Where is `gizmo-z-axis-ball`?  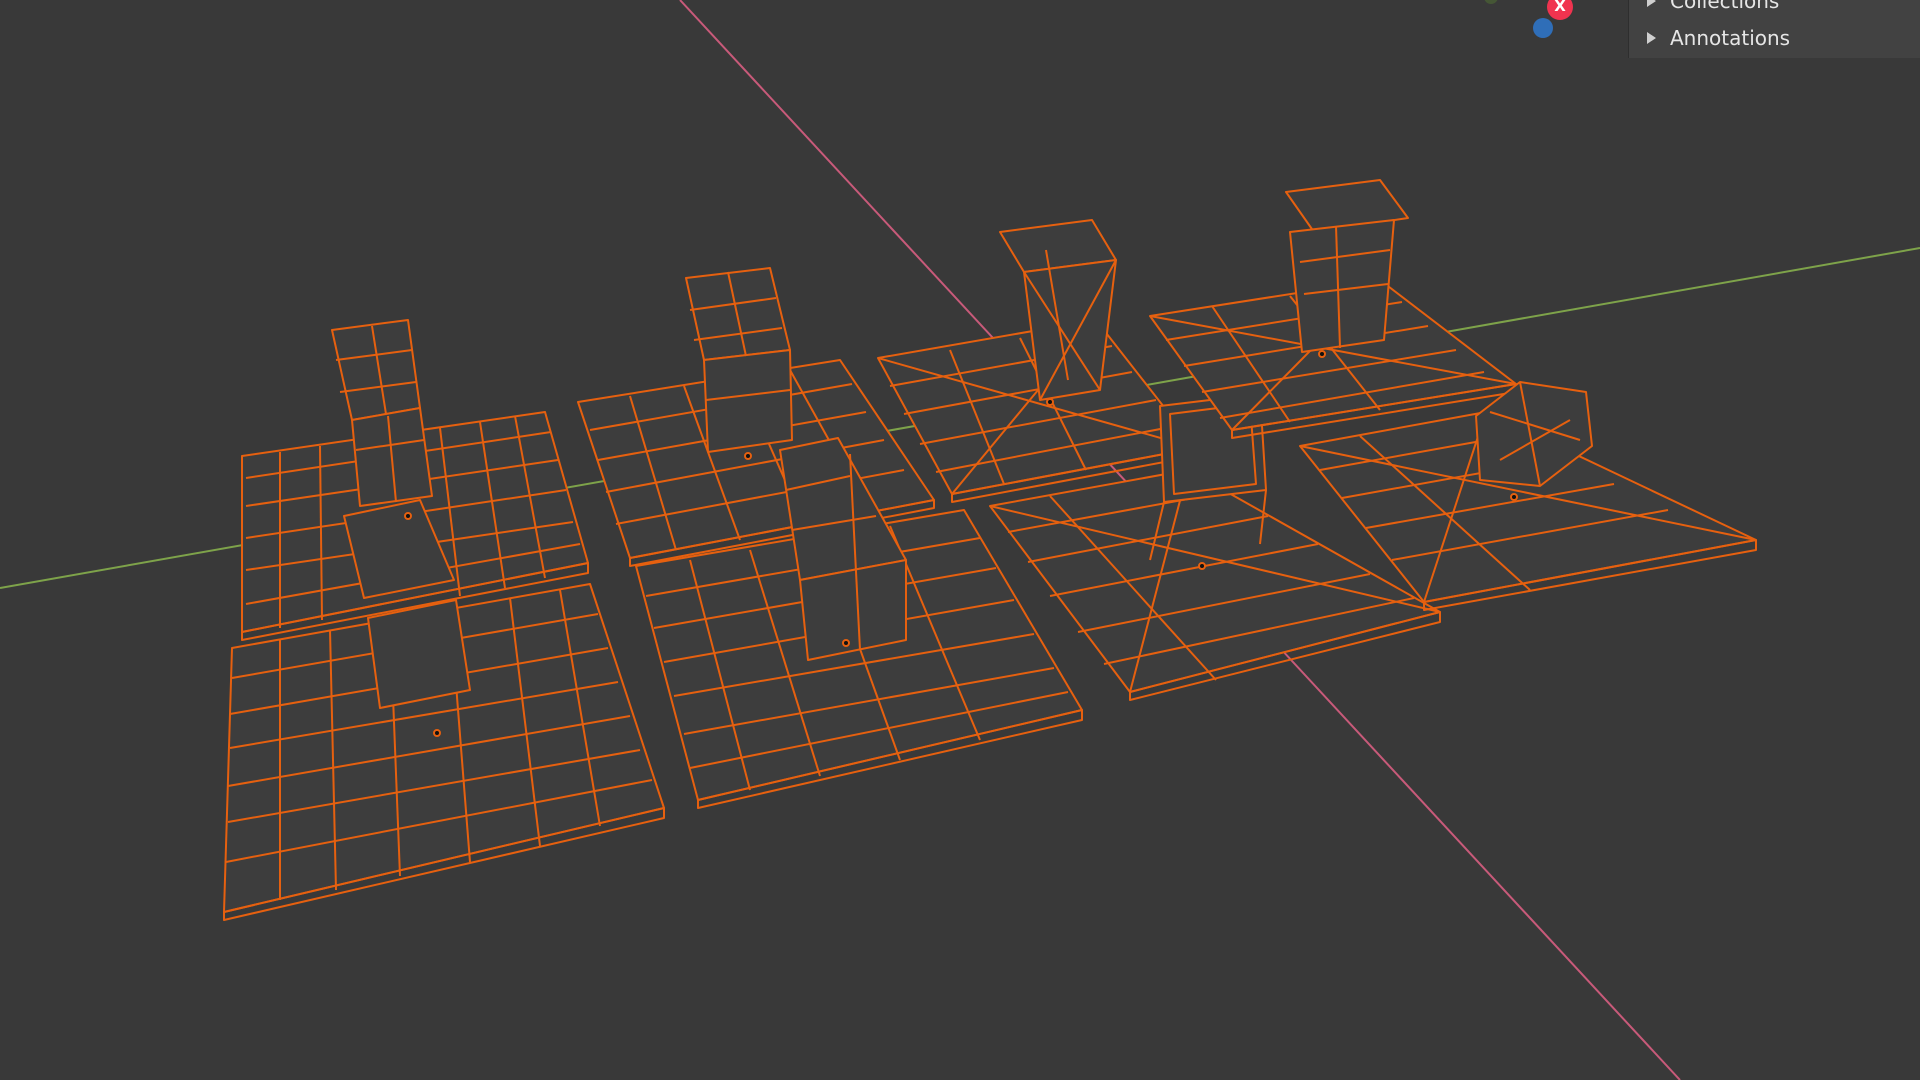 gizmo-z-axis-ball is located at coordinates (1543, 28).